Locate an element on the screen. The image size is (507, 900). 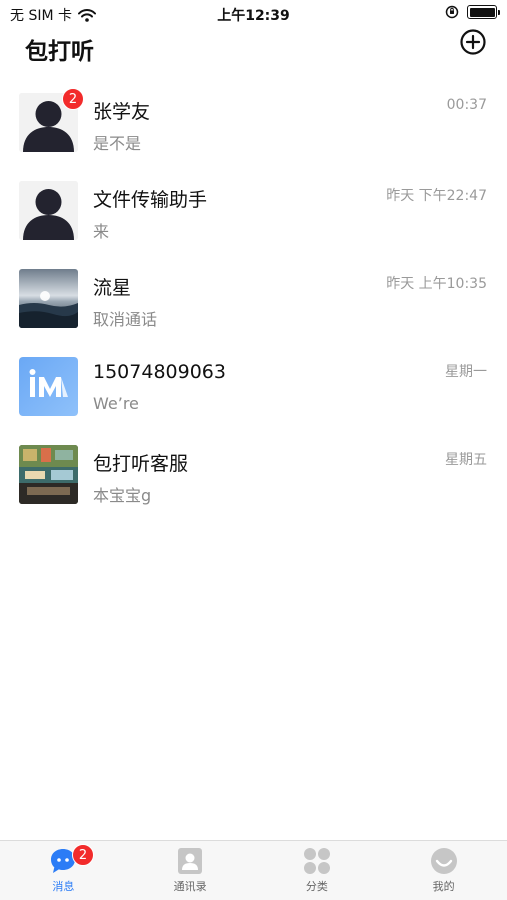
tab-bar: 2 消息 通讯录 分类 我的 is located at coordinates (253, 870).